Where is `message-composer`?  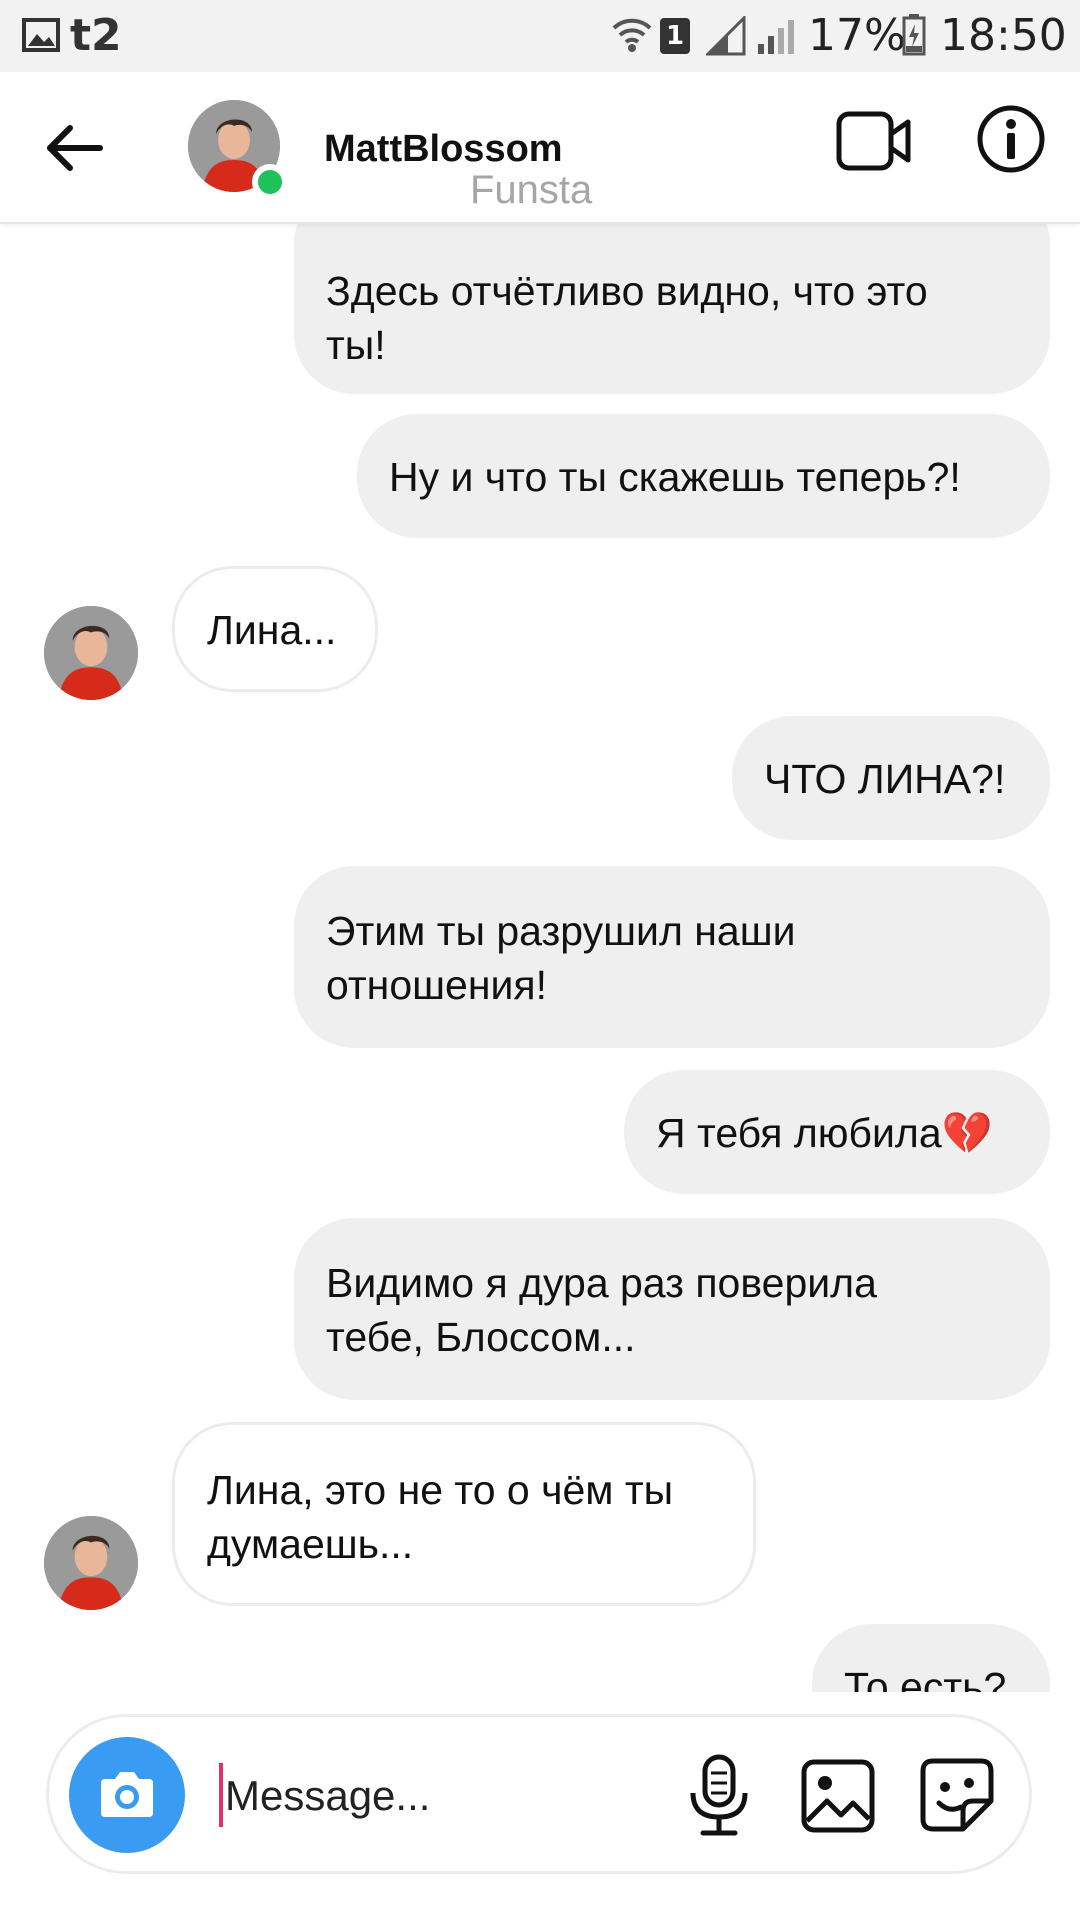
message-composer is located at coordinates (539, 1794).